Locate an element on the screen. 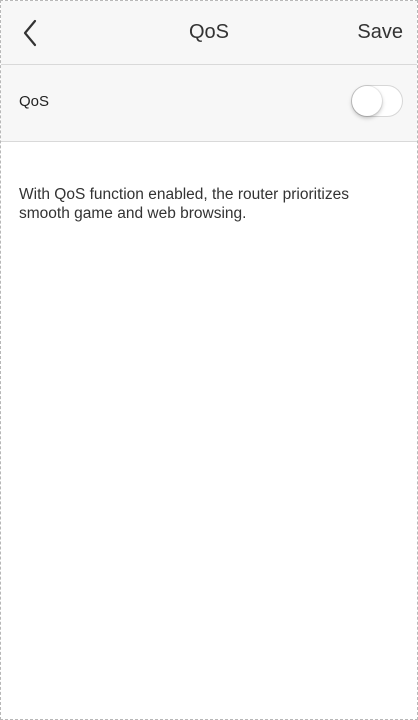 This screenshot has width=418, height=720. toggle-knob is located at coordinates (367, 101).